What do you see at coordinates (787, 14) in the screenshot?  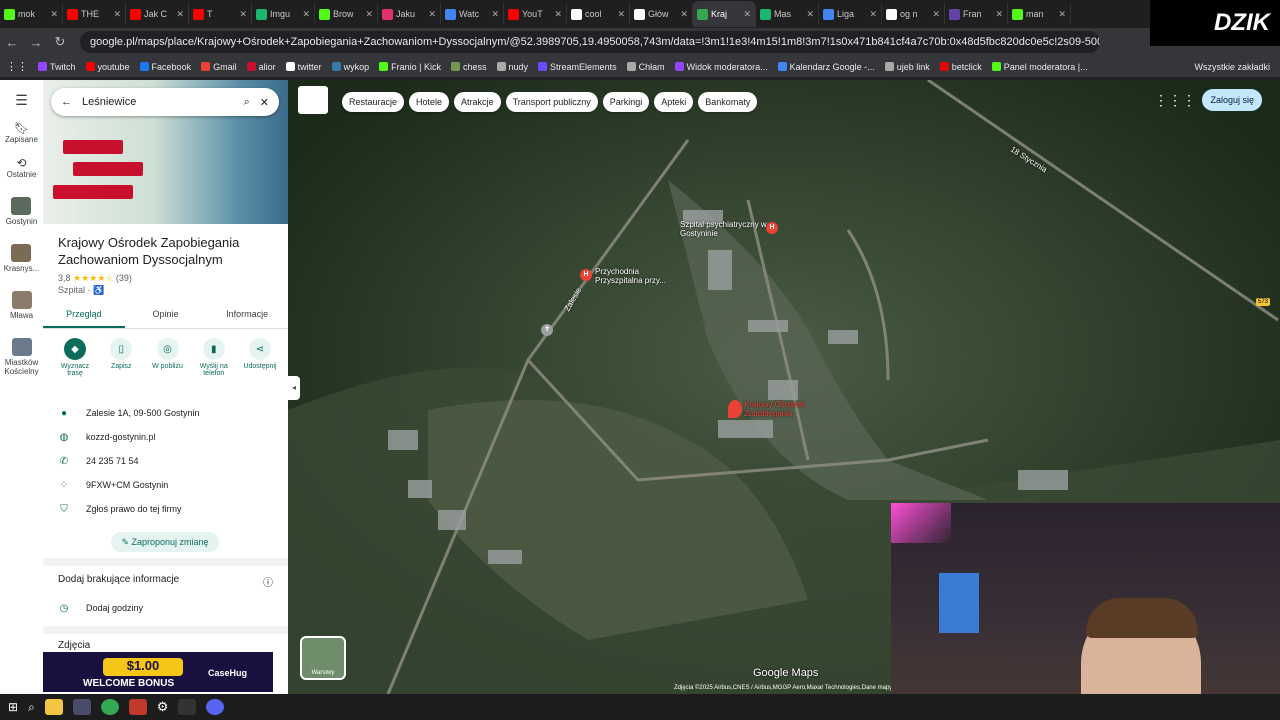 I see `browser-tab: Mas ✕` at bounding box center [787, 14].